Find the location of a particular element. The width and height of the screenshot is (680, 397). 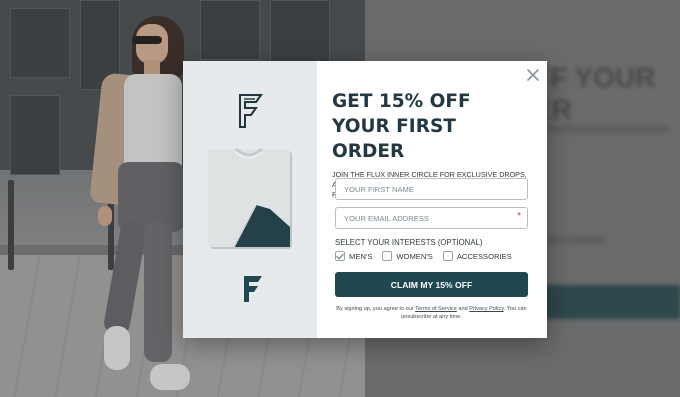

womens-checkbox is located at coordinates (387, 256).